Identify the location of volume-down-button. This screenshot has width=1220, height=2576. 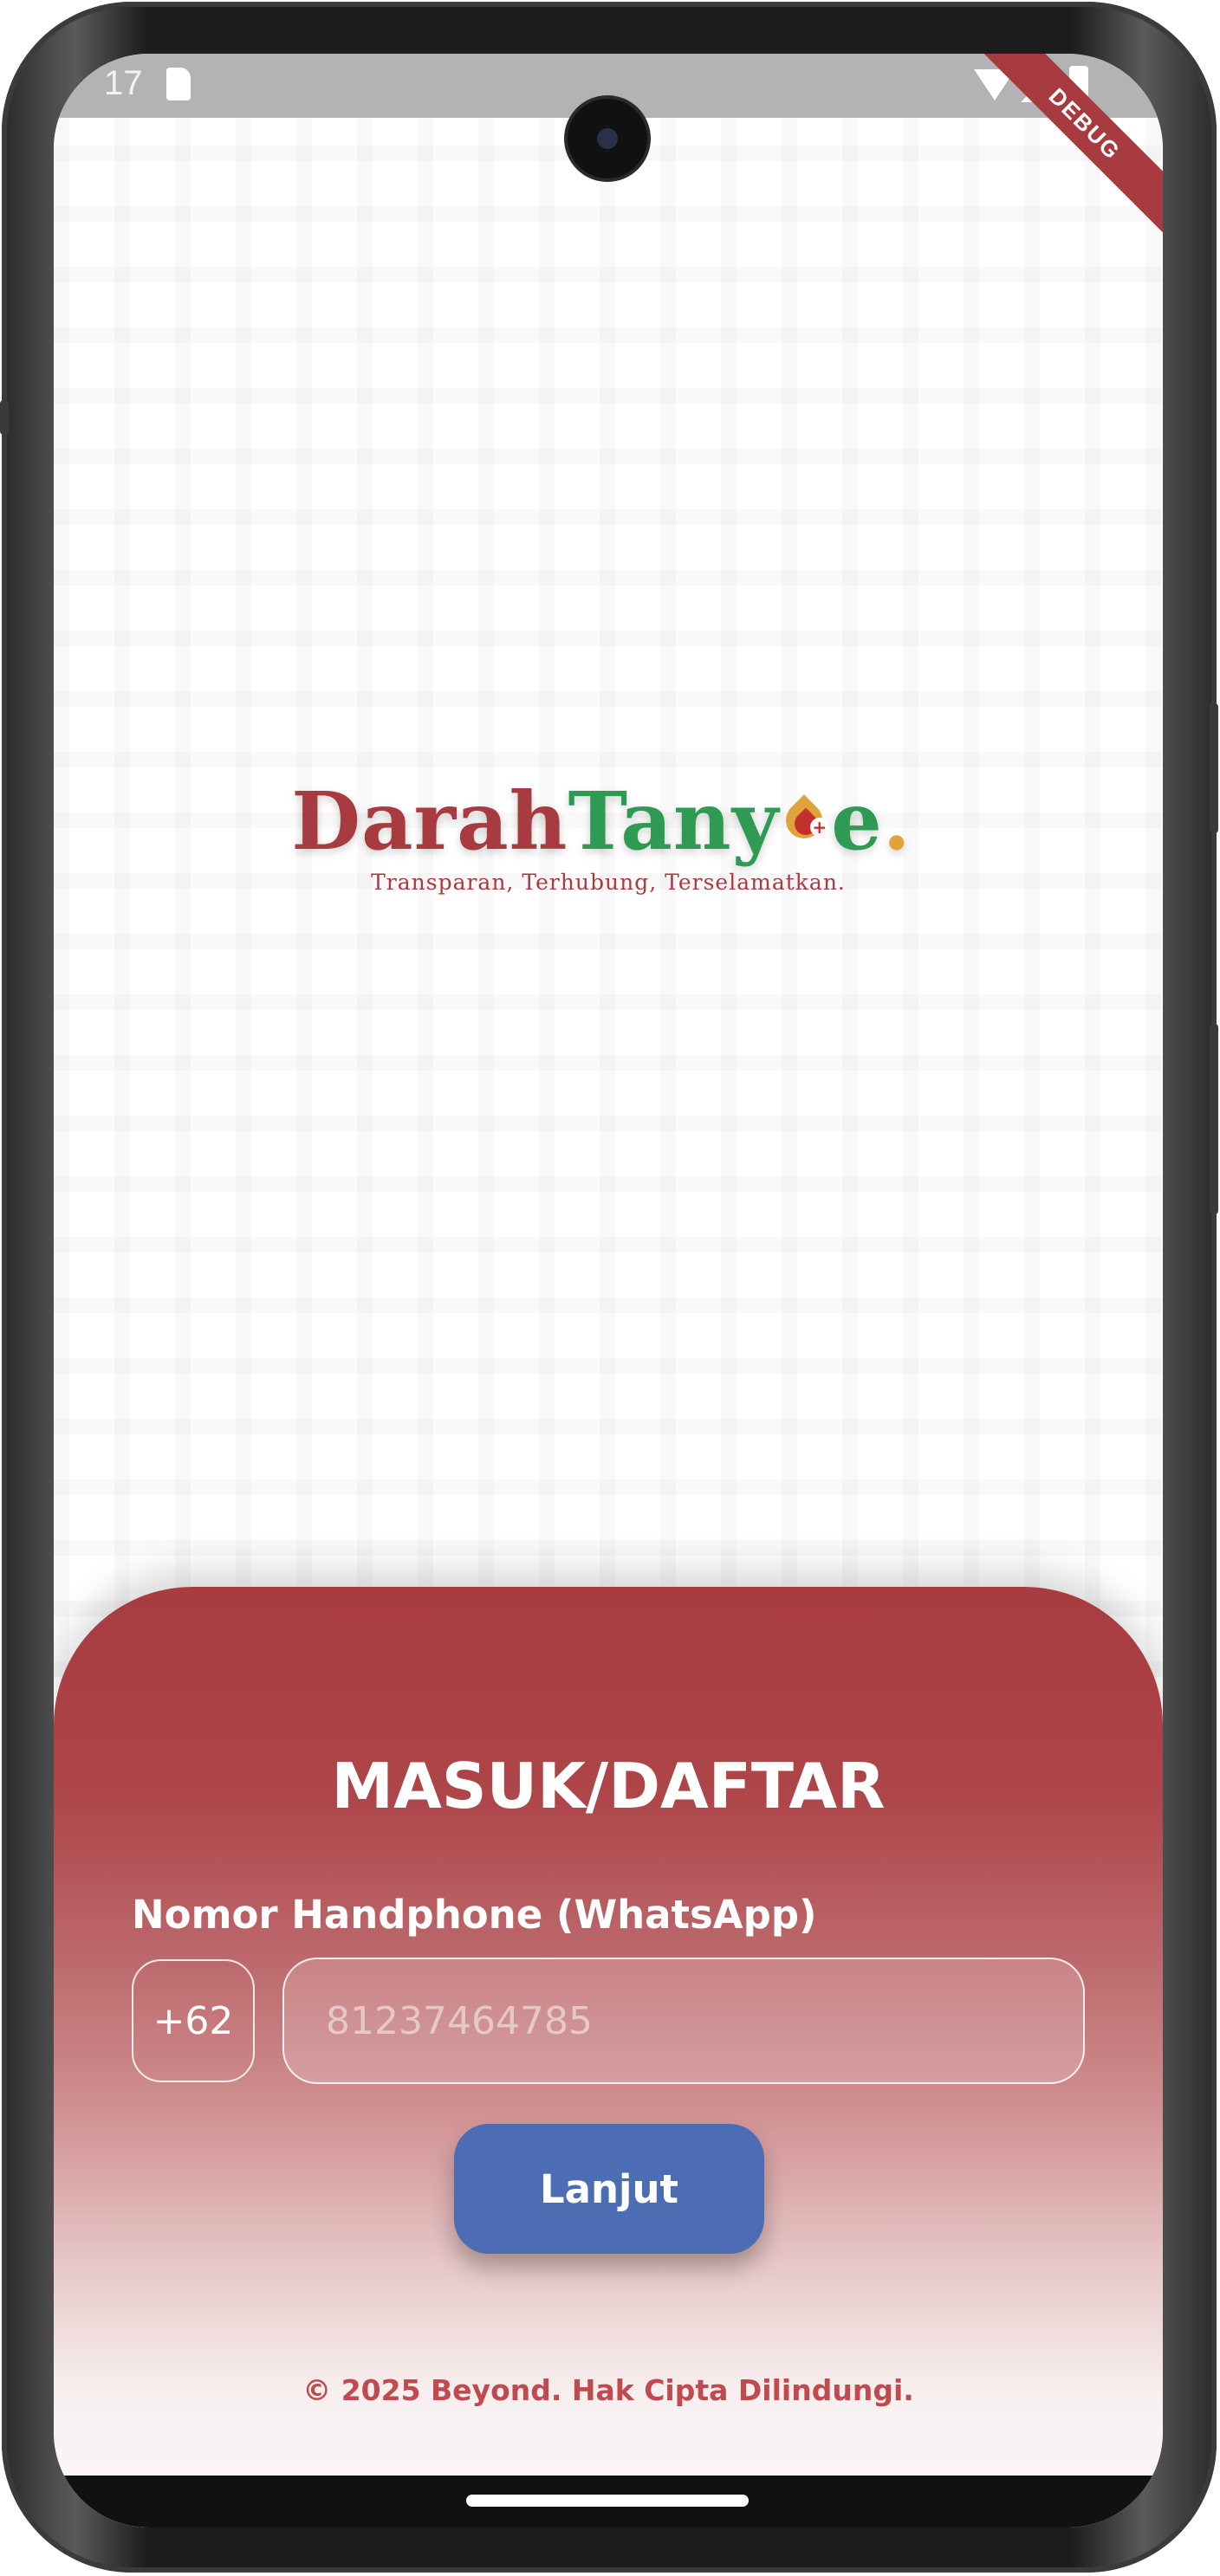
(1214, 1119).